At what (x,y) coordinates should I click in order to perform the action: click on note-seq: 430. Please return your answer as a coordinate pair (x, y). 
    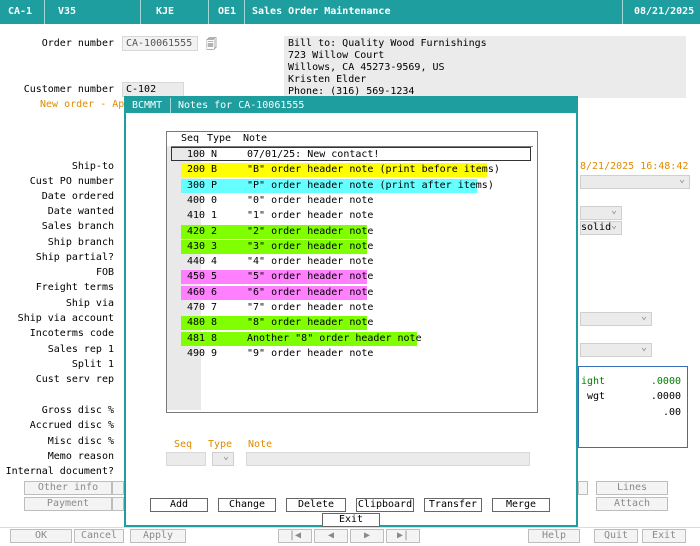
    Looking at the image, I should click on (196, 246).